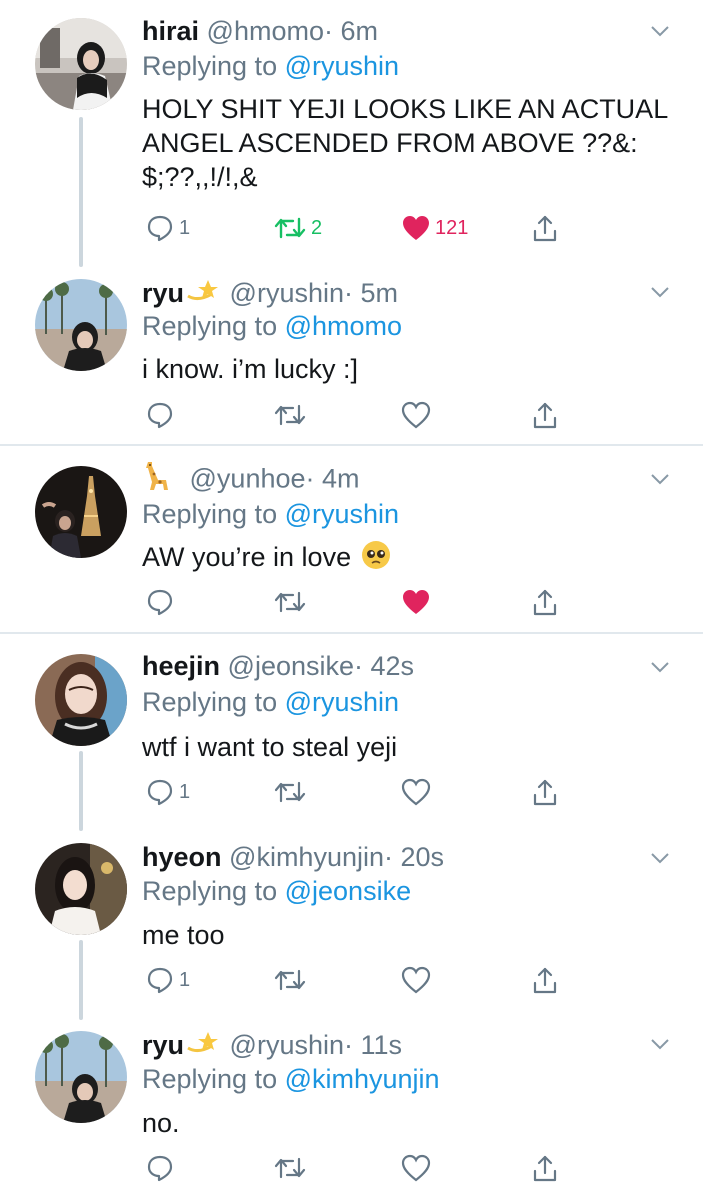  What do you see at coordinates (204, 1046) in the screenshot?
I see `dizzy-star-emoji-icon` at bounding box center [204, 1046].